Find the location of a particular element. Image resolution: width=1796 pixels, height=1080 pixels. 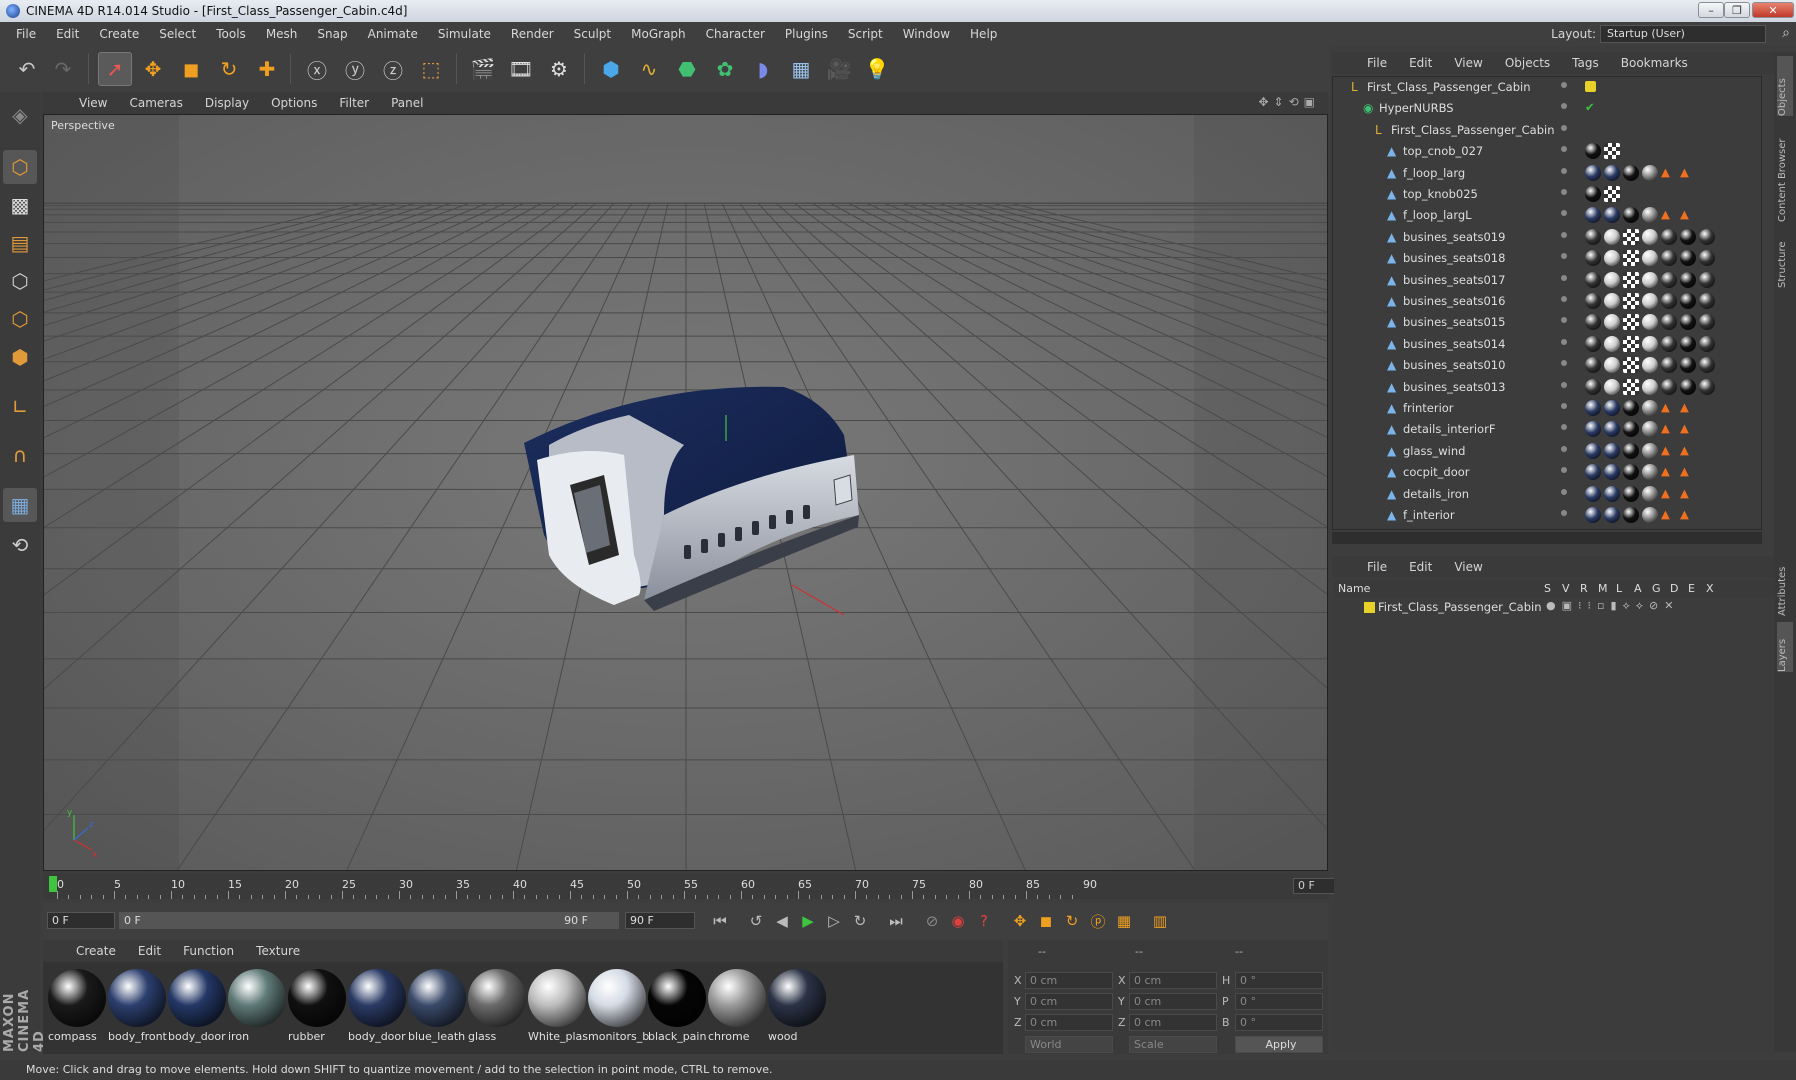

record-keys-icon: ⊘ is located at coordinates (932, 921).